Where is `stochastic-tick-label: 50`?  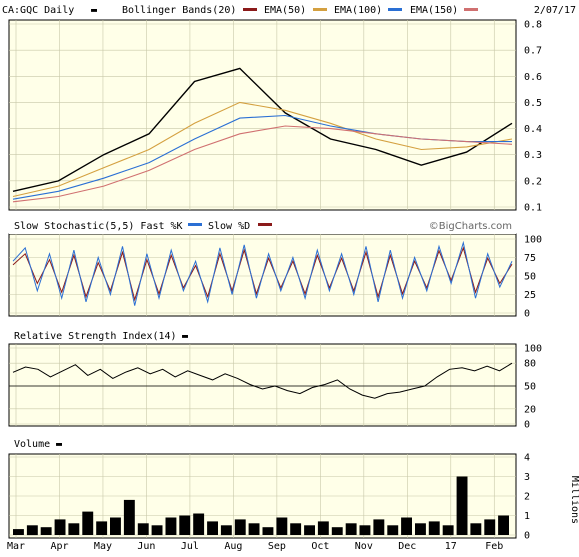 stochastic-tick-label: 50 is located at coordinates (530, 277).